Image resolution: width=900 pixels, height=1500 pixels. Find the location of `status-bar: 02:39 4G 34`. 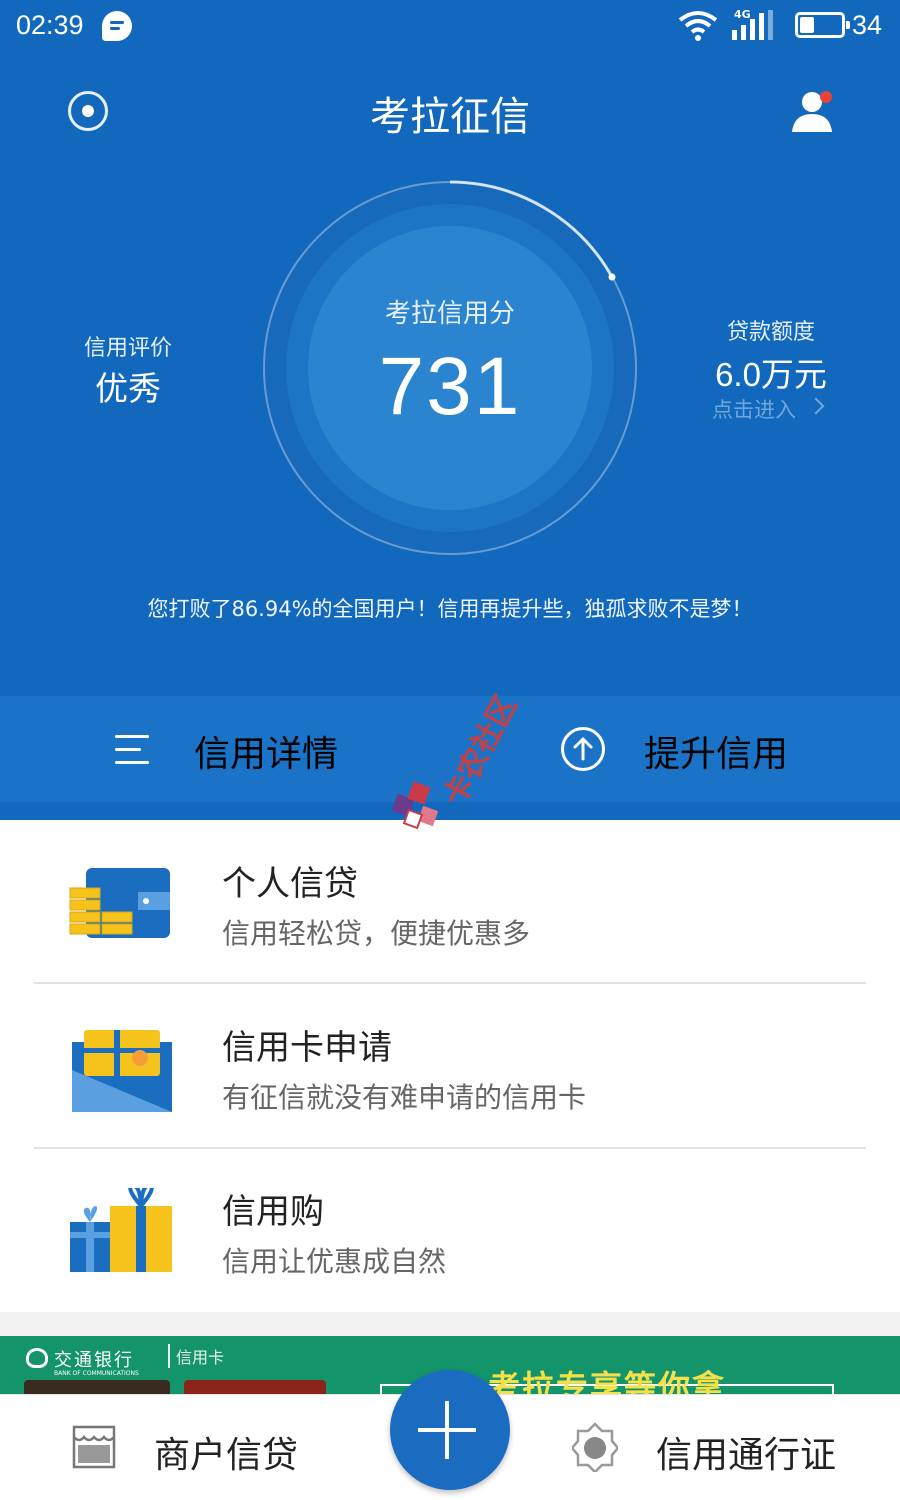

status-bar: 02:39 4G 34 is located at coordinates (450, 26).